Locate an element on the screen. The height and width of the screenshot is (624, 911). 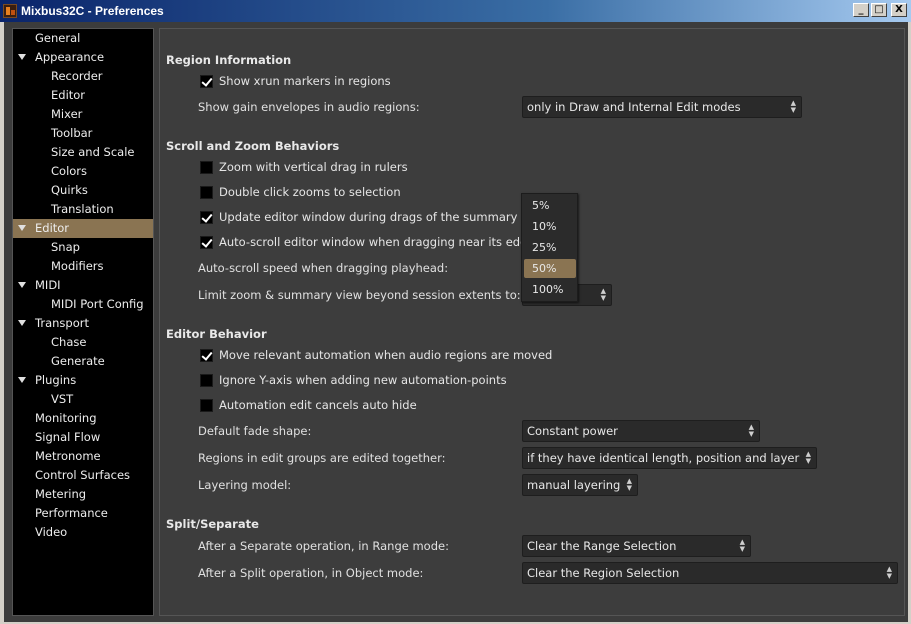
zoom-vertical-drag-checkbox is located at coordinates (206, 167).